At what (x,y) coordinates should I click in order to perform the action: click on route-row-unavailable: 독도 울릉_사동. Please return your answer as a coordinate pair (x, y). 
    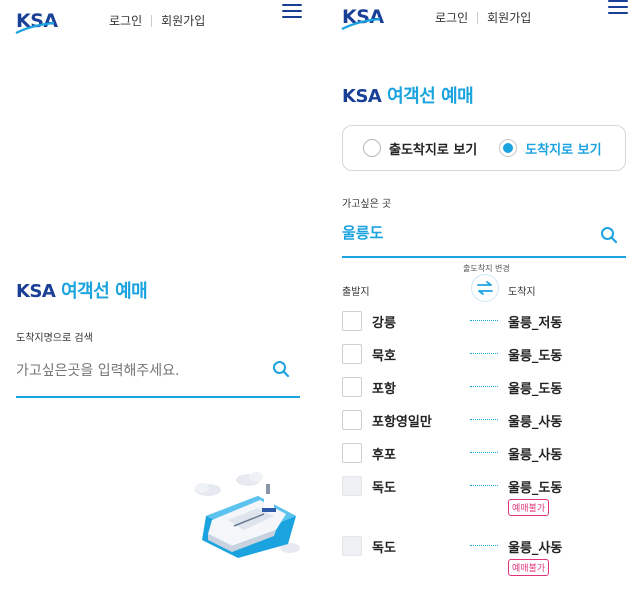
    Looking at the image, I should click on (472, 546).